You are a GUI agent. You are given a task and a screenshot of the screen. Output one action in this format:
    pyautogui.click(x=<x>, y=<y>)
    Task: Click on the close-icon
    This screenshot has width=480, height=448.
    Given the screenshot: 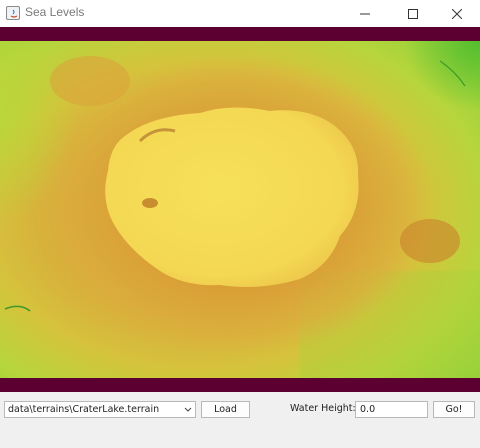 What is the action you would take?
    pyautogui.click(x=457, y=13)
    